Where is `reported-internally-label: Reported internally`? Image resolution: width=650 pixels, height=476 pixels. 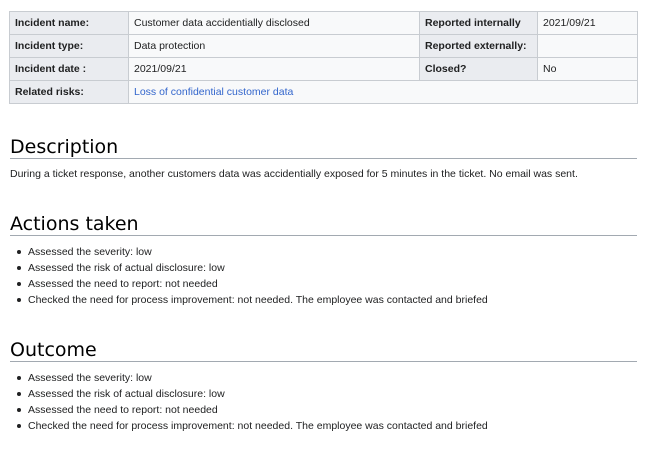 reported-internally-label: Reported internally is located at coordinates (478, 23).